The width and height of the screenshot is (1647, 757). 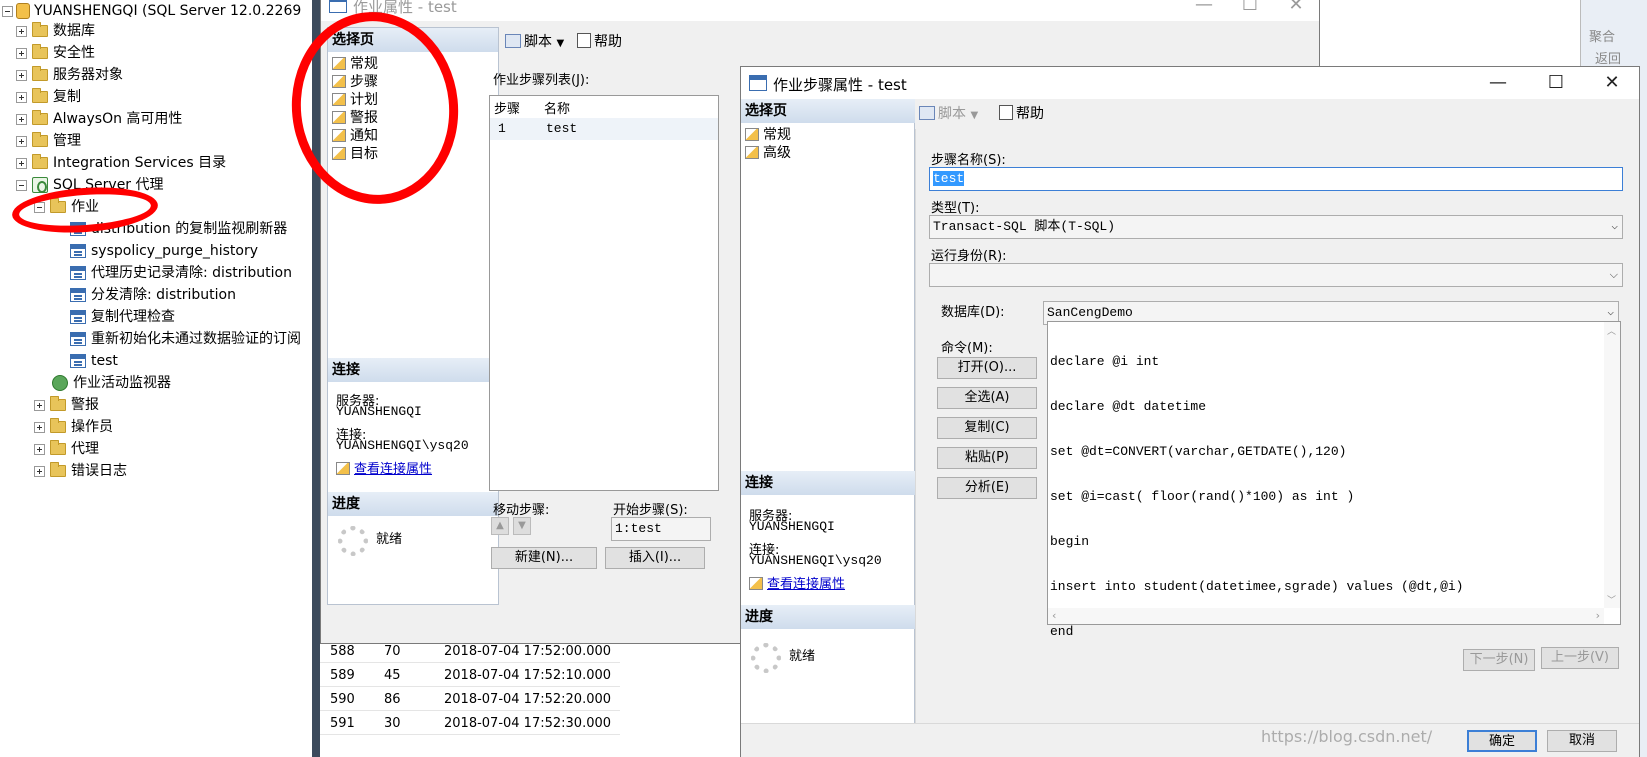 What do you see at coordinates (541, 80) in the screenshot?
I see `steps-list-label: 作业步骤列表(J):` at bounding box center [541, 80].